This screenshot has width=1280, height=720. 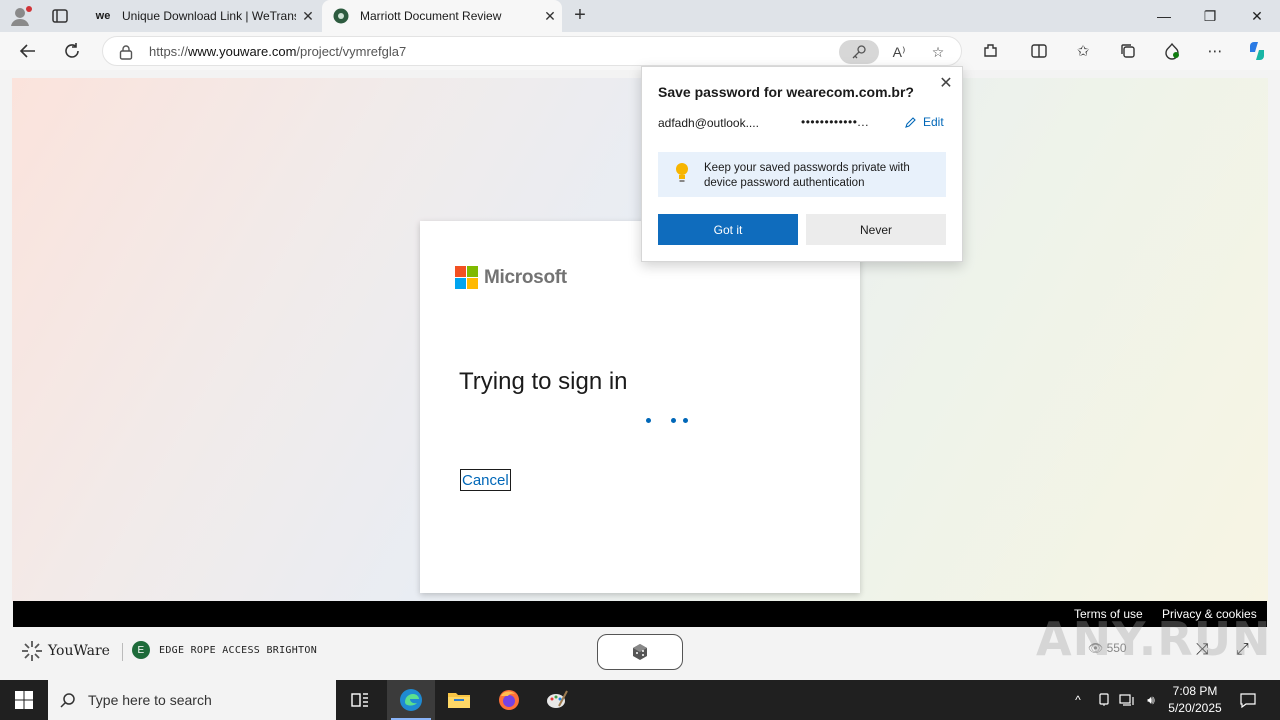 I want to click on task-view-icon, so click(x=360, y=700).